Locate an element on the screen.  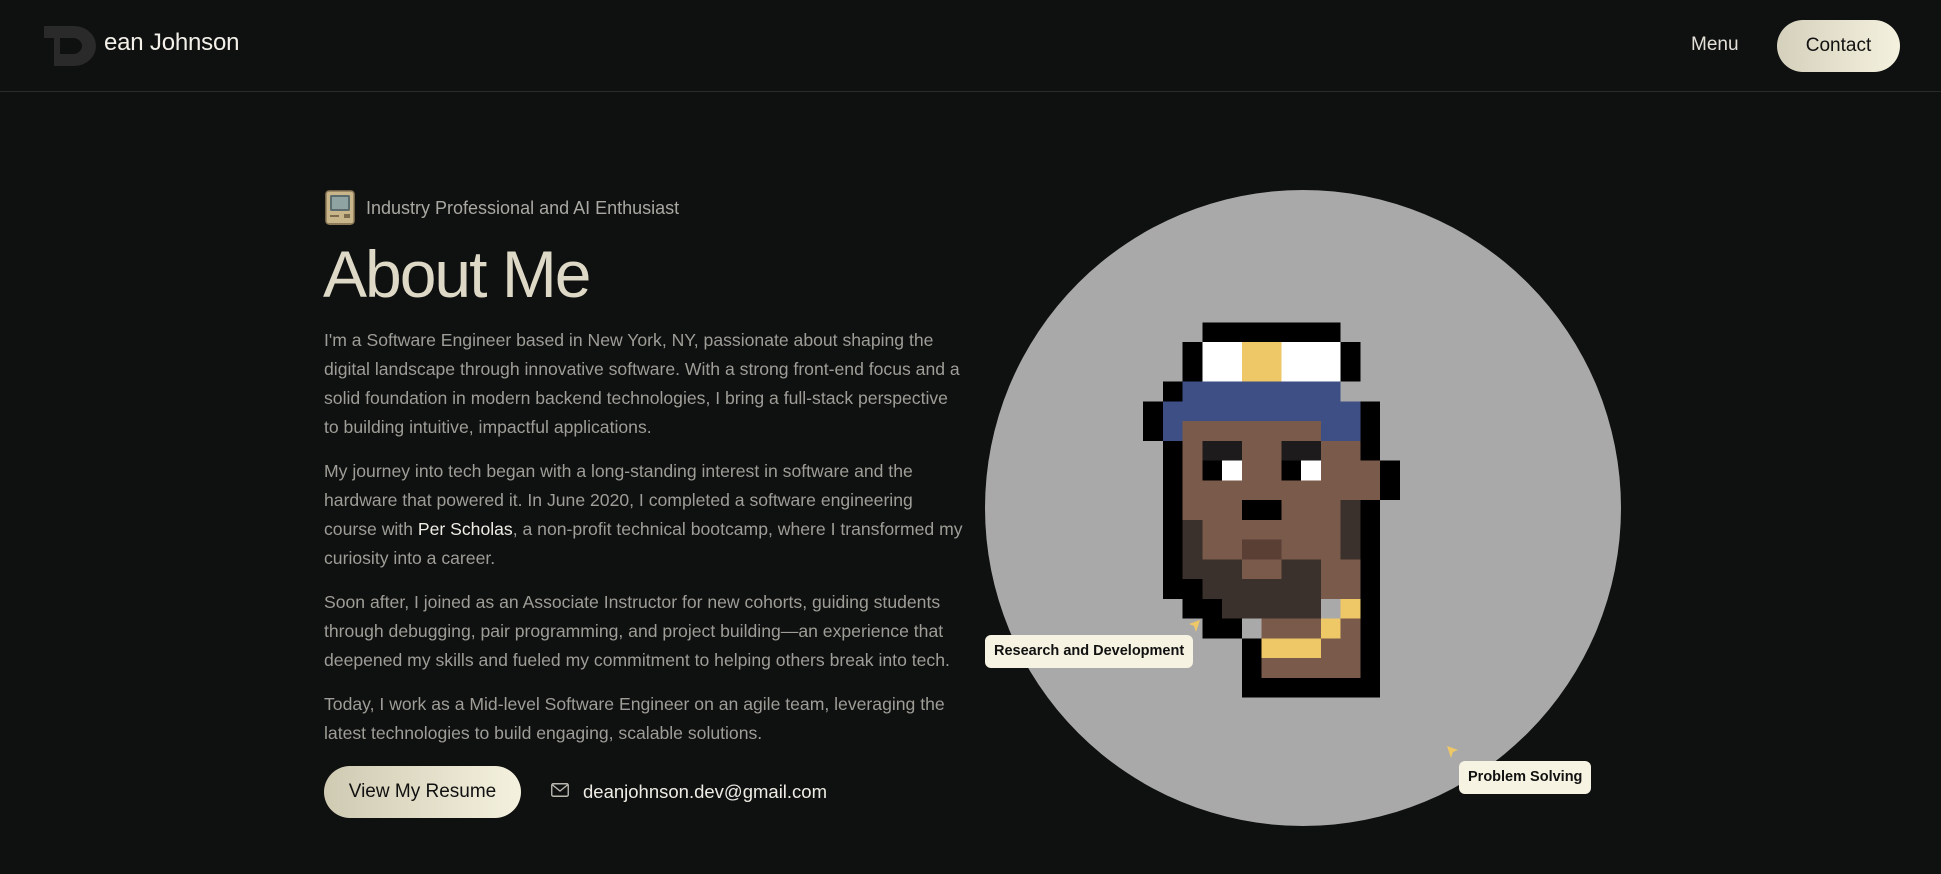
tagline: Industry Professional and AI Enthusiast is located at coordinates (523, 207).